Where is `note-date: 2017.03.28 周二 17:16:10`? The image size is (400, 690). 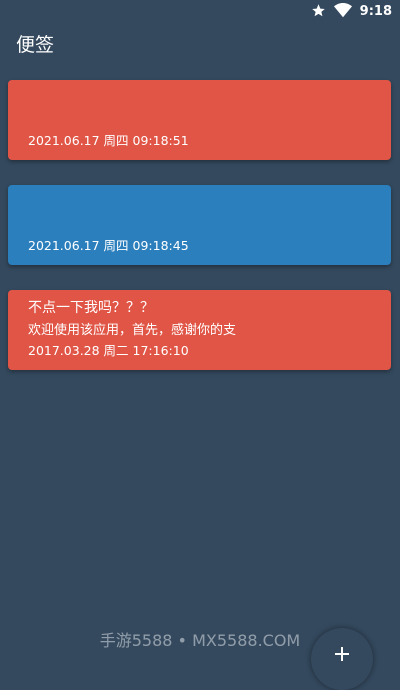
note-date: 2017.03.28 周二 17:16:10 is located at coordinates (108, 350).